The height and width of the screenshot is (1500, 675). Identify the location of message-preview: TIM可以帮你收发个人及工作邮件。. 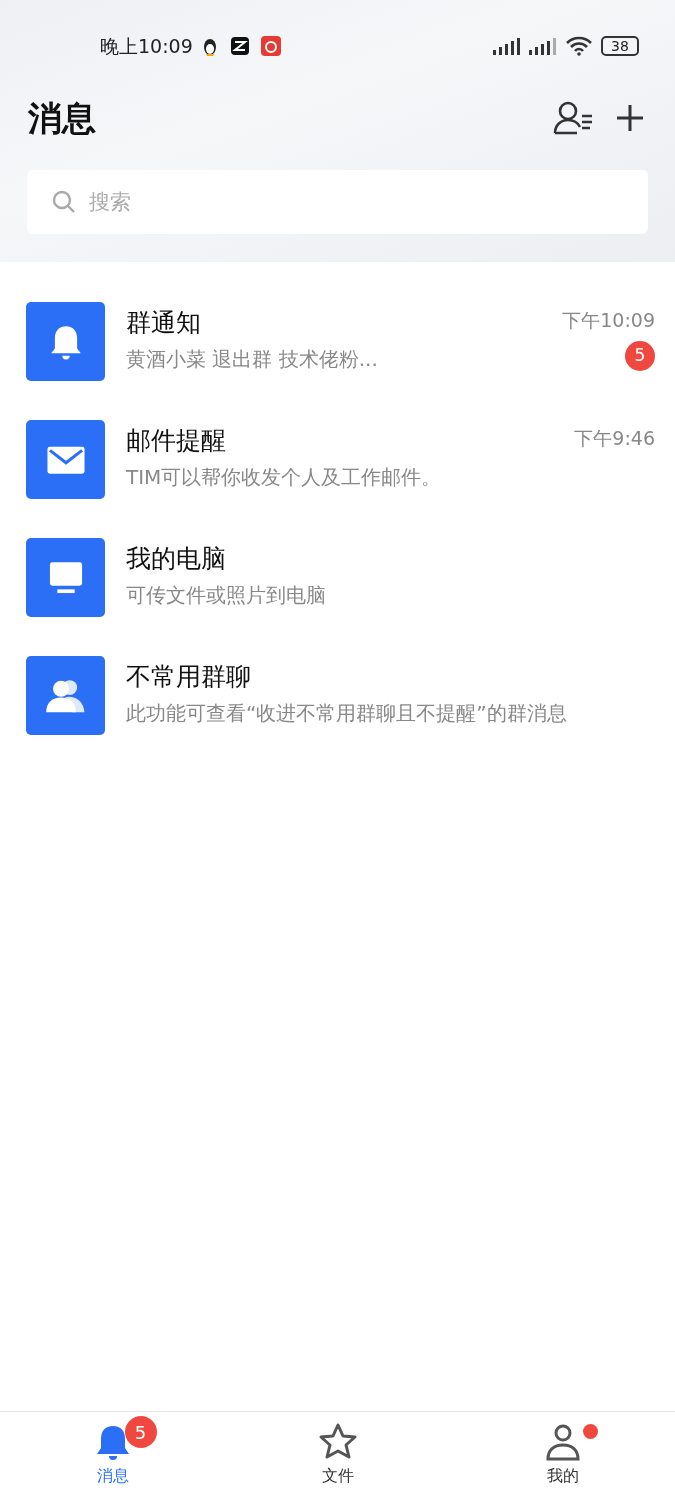
(284, 477).